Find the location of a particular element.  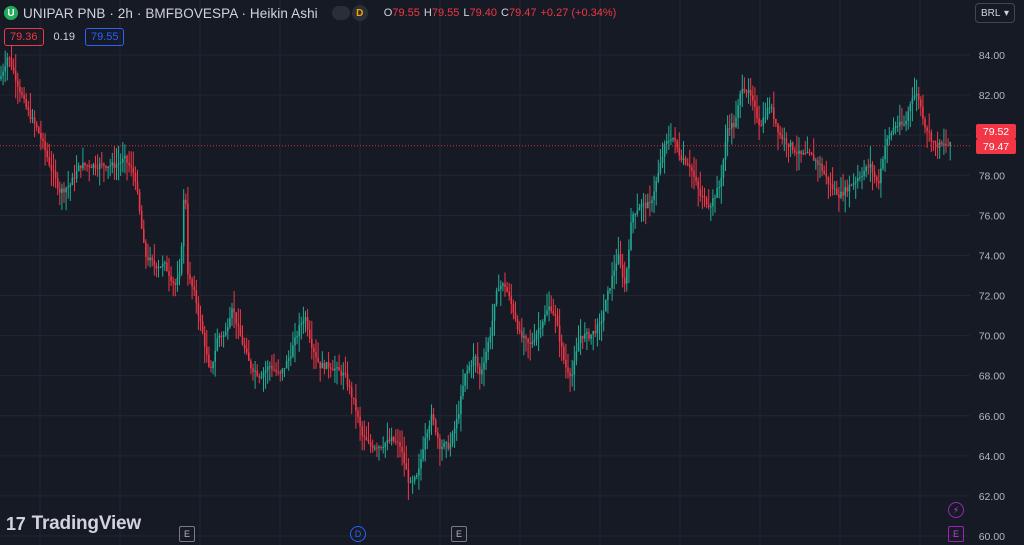

sell-button: 79.36 is located at coordinates (24, 37).